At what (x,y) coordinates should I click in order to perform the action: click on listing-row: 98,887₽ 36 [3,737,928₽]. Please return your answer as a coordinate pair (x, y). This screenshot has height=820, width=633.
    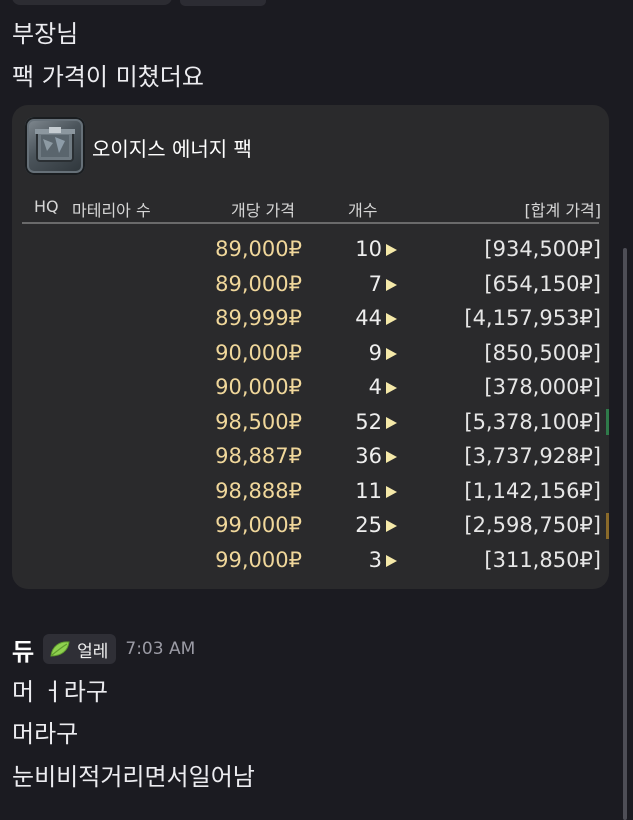
    Looking at the image, I should click on (310, 457).